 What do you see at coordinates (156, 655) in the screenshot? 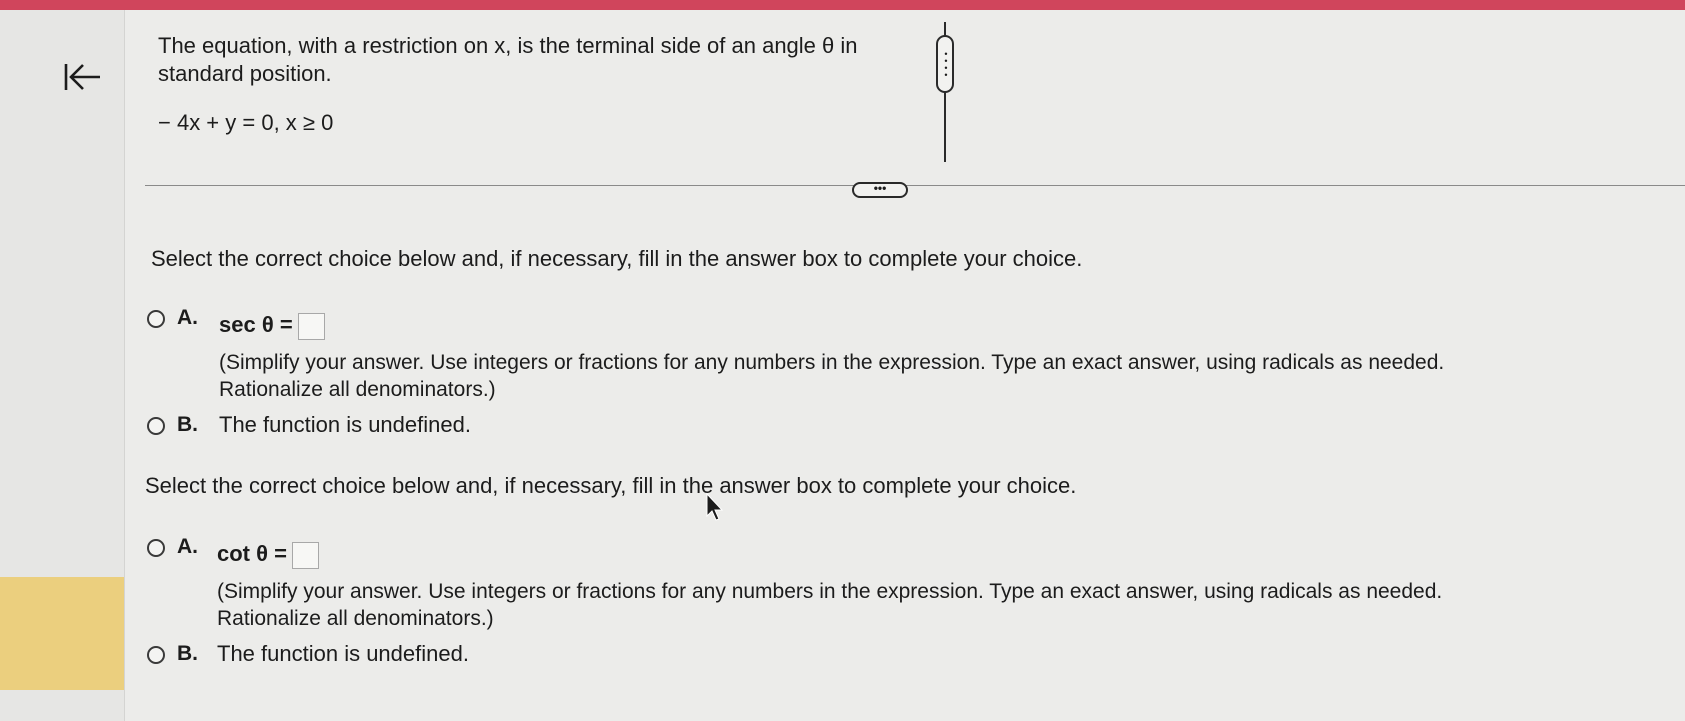
I see `part2-option-b-radio` at bounding box center [156, 655].